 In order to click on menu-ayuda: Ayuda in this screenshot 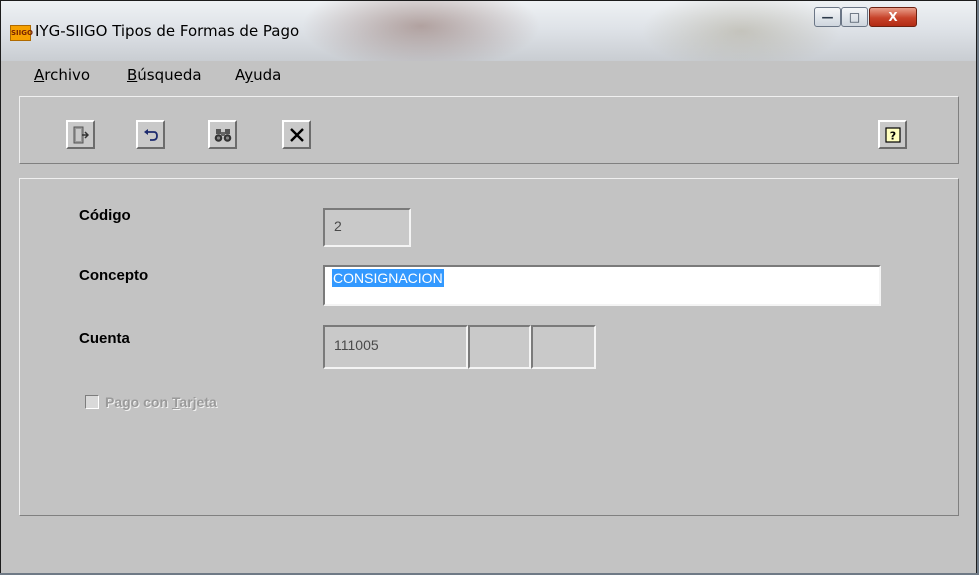, I will do `click(258, 75)`.